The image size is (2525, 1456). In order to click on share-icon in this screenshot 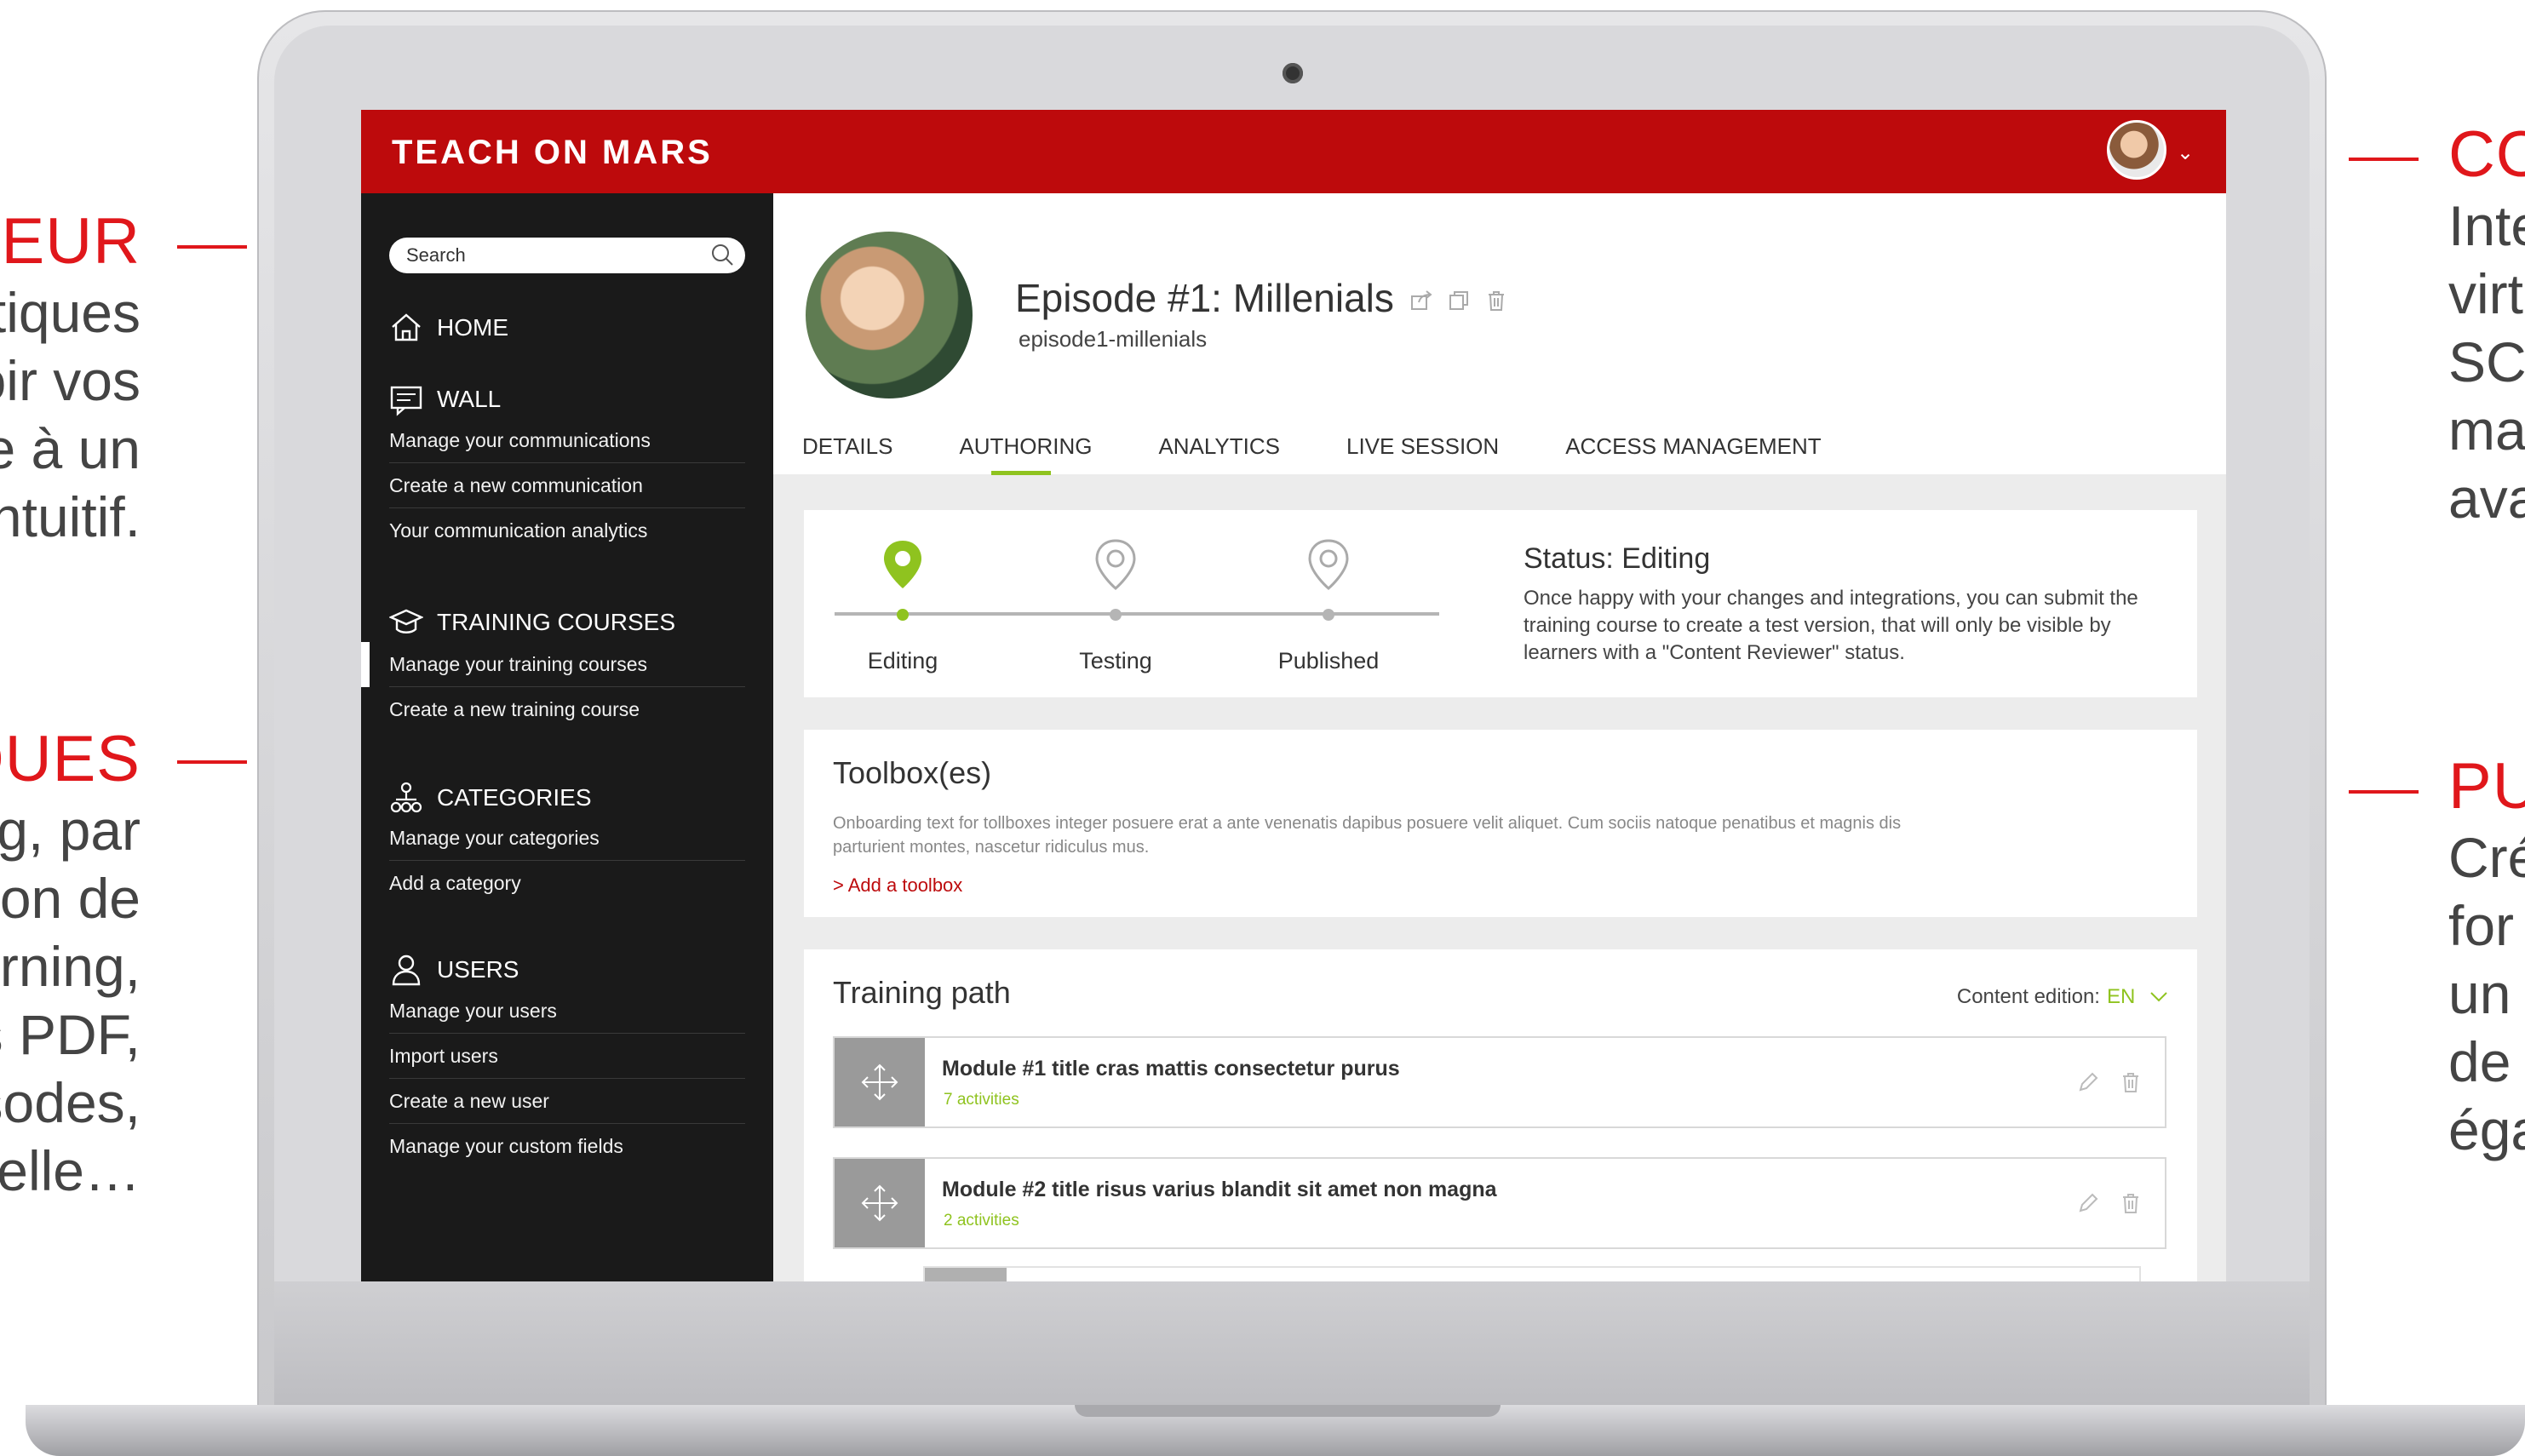, I will do `click(1421, 300)`.